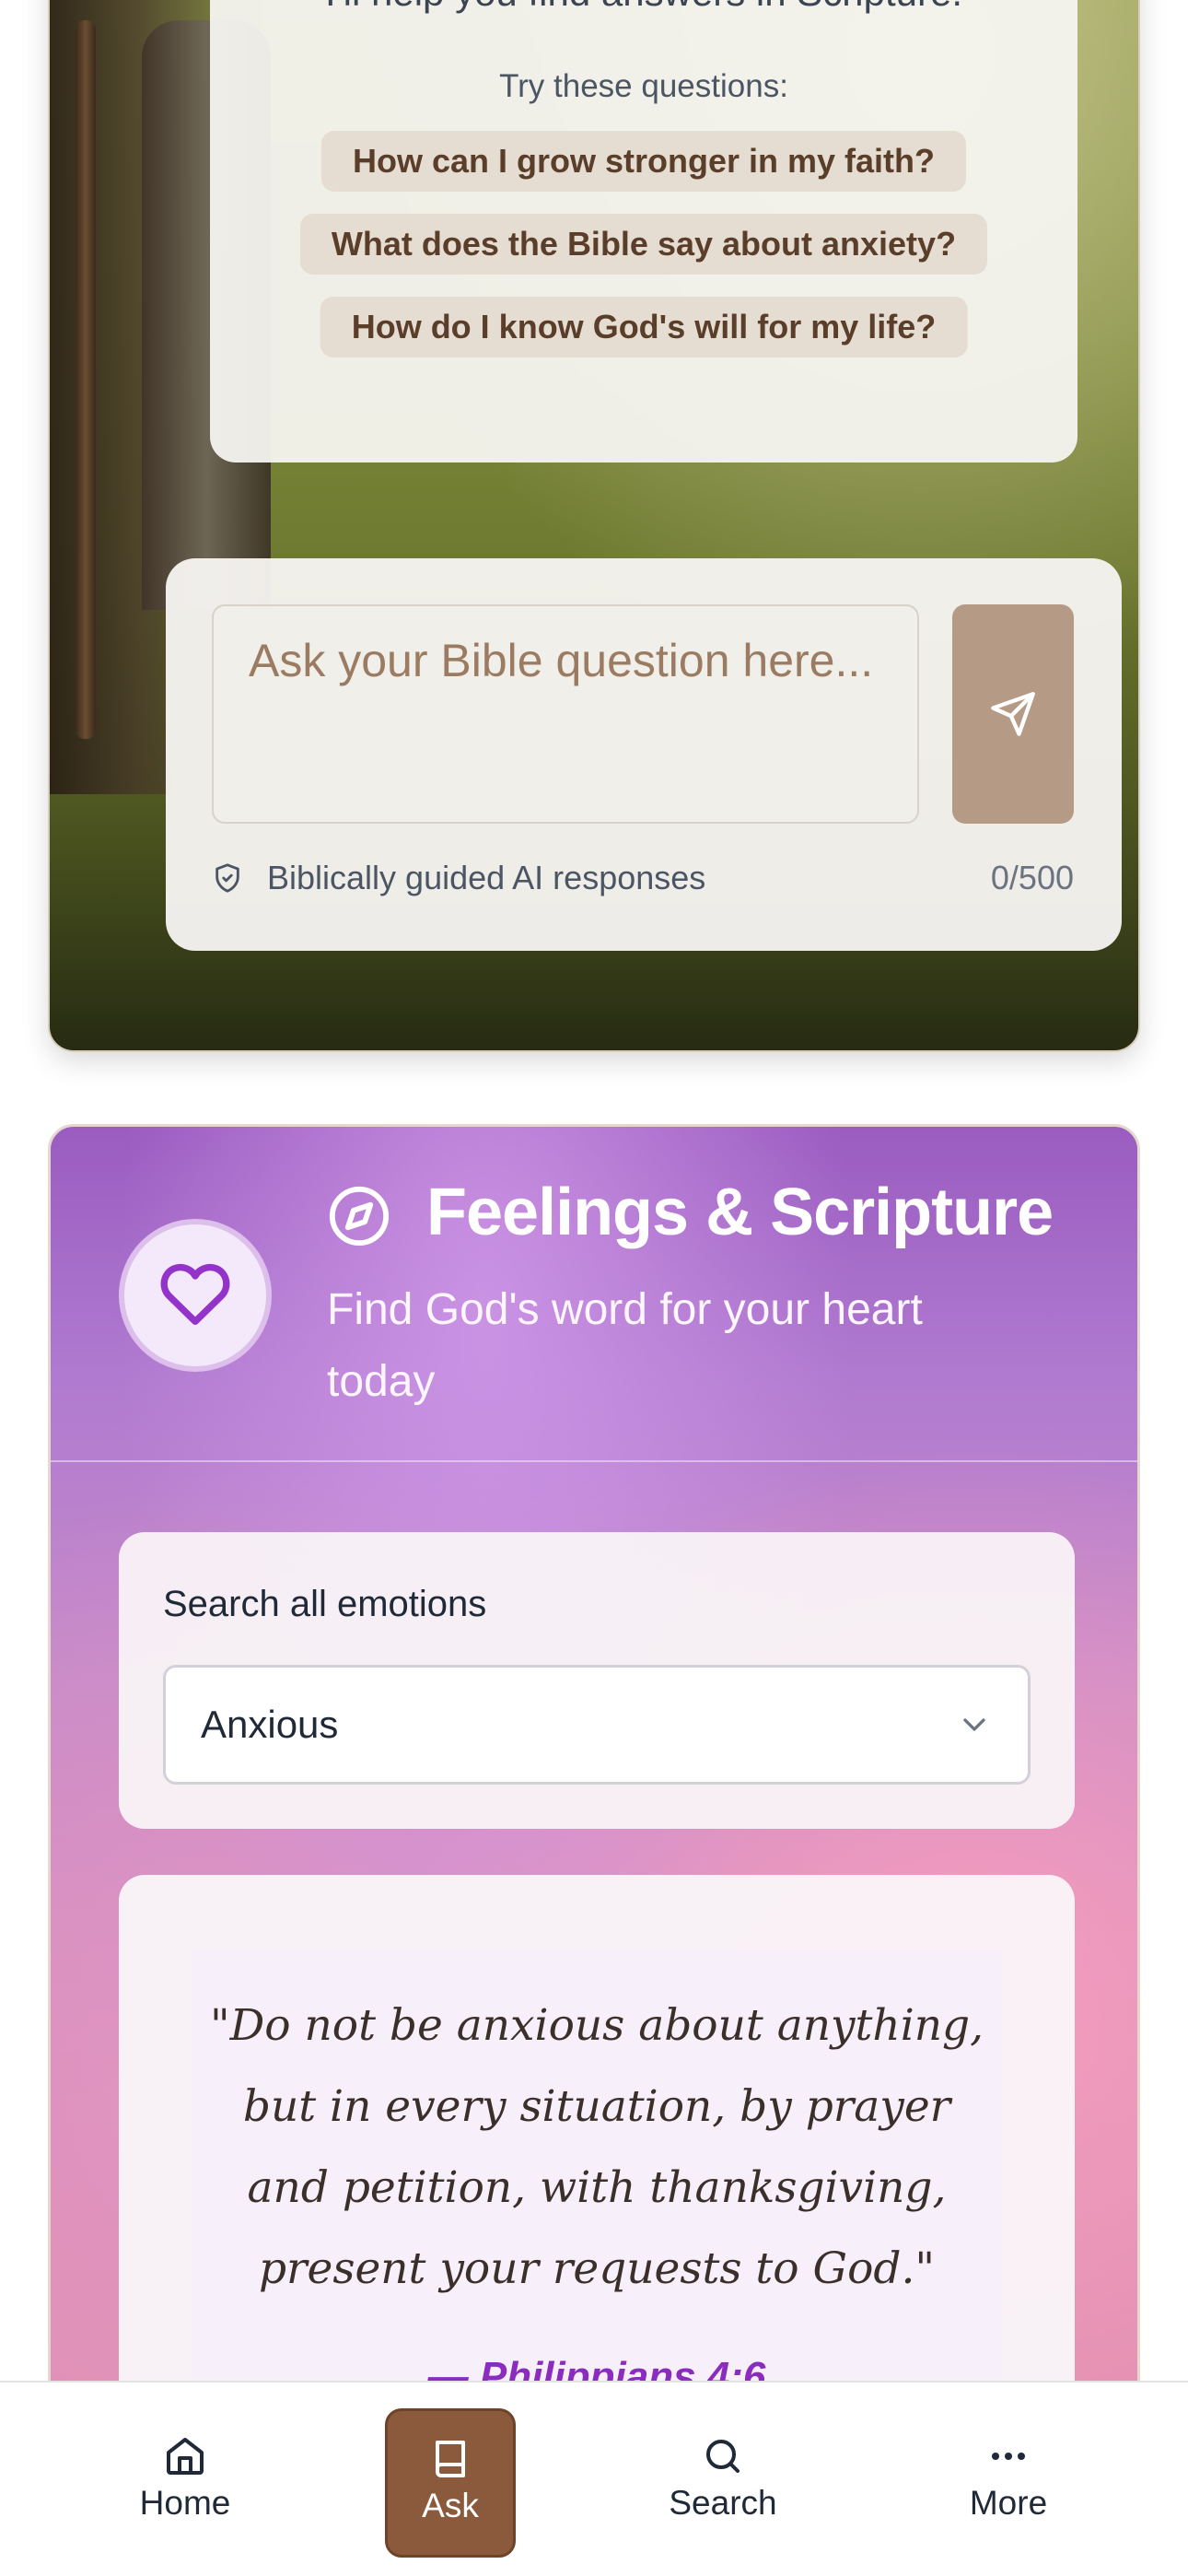 The height and width of the screenshot is (2576, 1188). Describe the element at coordinates (643, 86) in the screenshot. I see `try-questions-label: Try these questions:` at that location.